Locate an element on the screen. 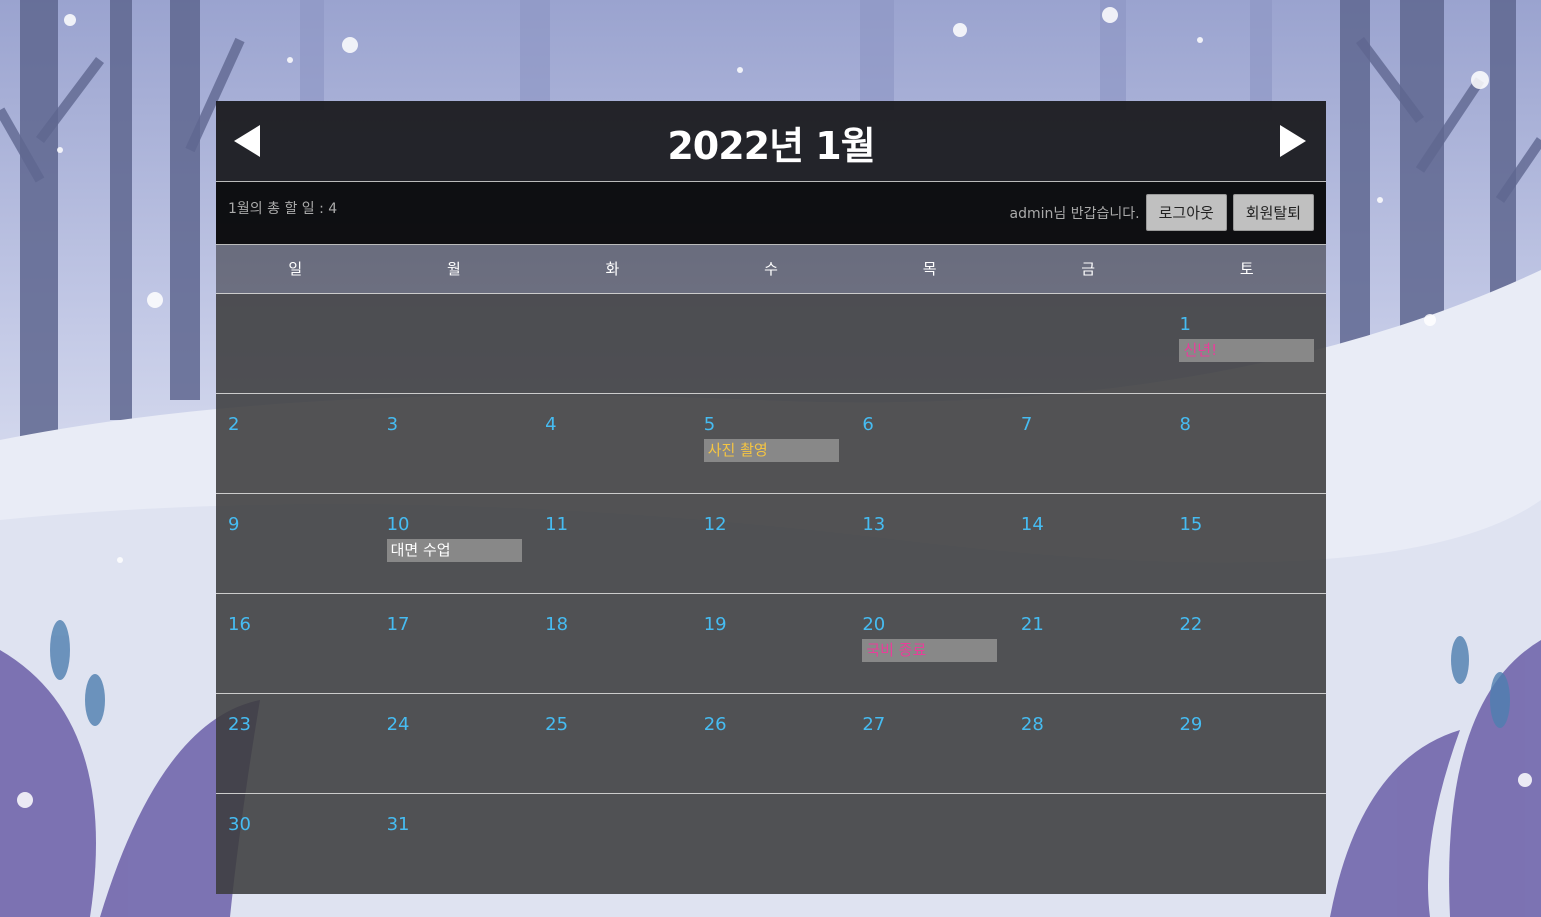  weekday-mon: 월 is located at coordinates (453, 269).